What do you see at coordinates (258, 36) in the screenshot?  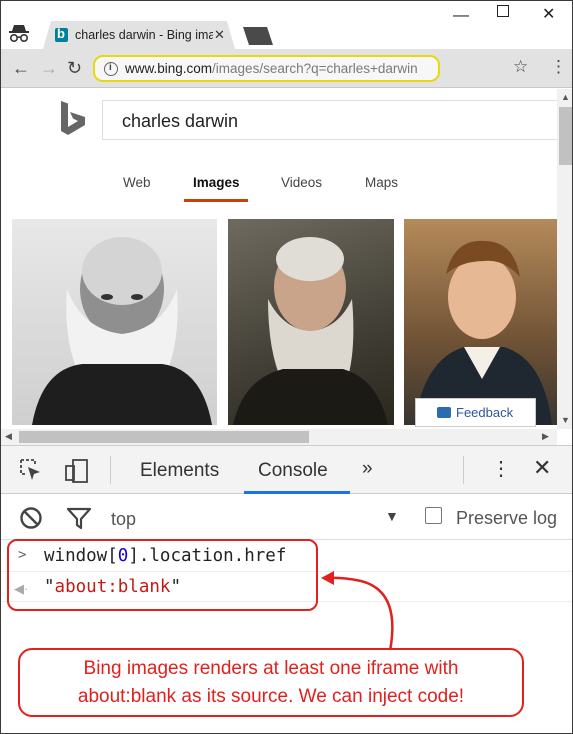 I see `new-tab-button` at bounding box center [258, 36].